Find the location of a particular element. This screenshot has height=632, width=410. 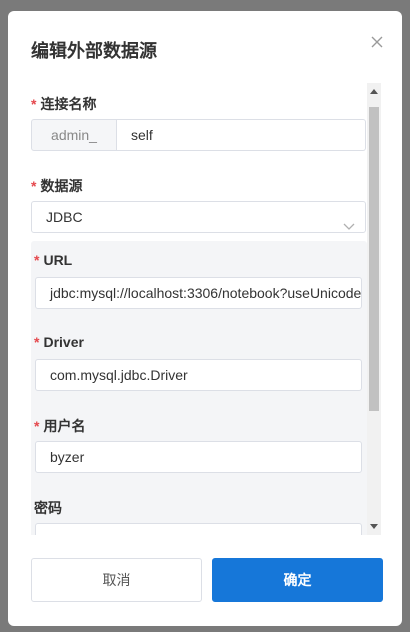

chevron-down-icon is located at coordinates (349, 222).